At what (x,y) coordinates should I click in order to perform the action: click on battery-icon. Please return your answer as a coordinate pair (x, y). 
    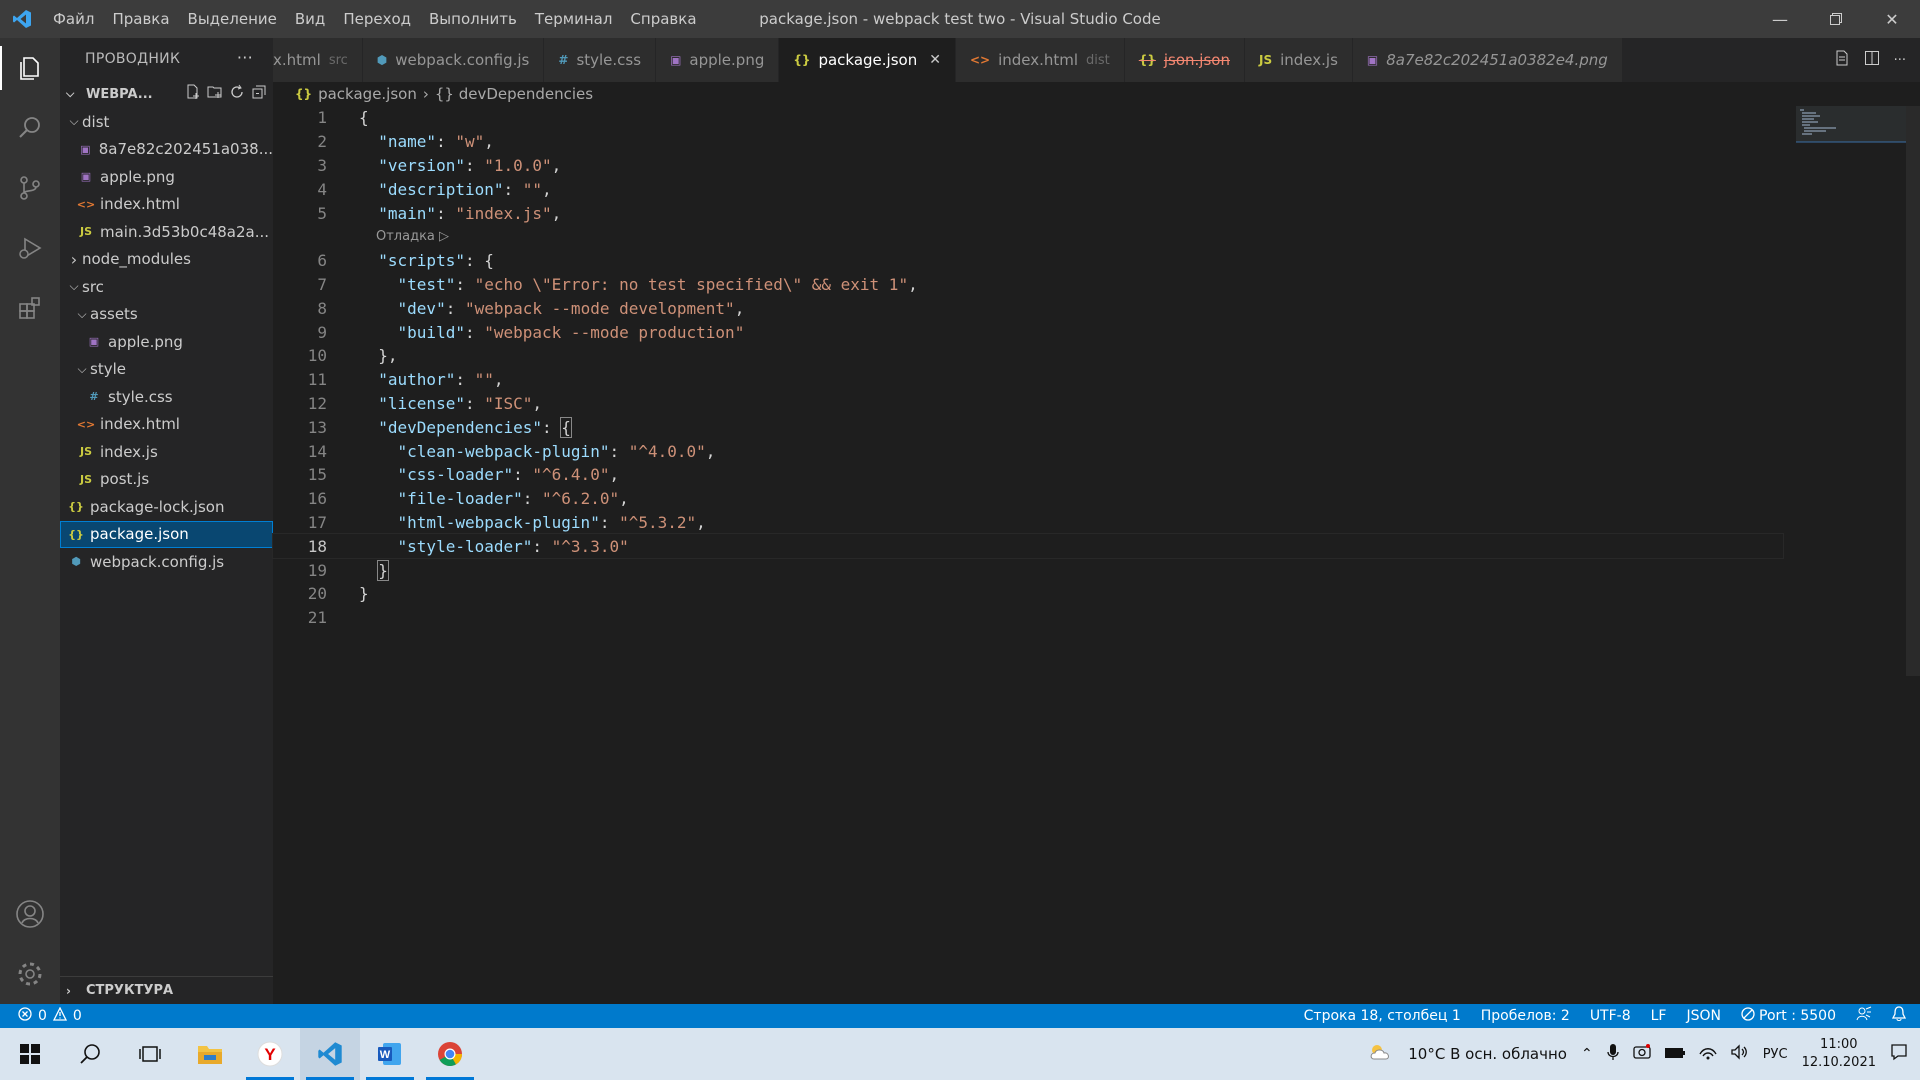
    Looking at the image, I should click on (1674, 1054).